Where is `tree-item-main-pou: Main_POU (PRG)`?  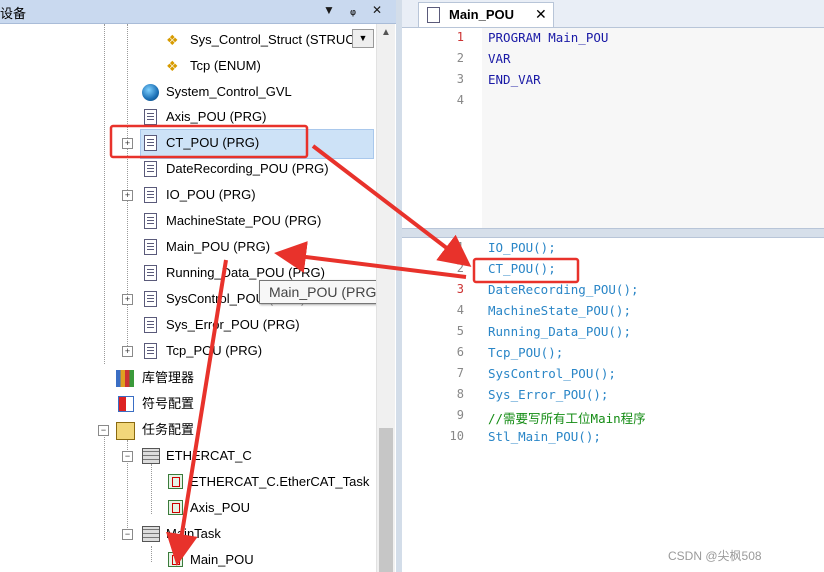
tree-item-main-pou: Main_POU (PRG) is located at coordinates (188, 247).